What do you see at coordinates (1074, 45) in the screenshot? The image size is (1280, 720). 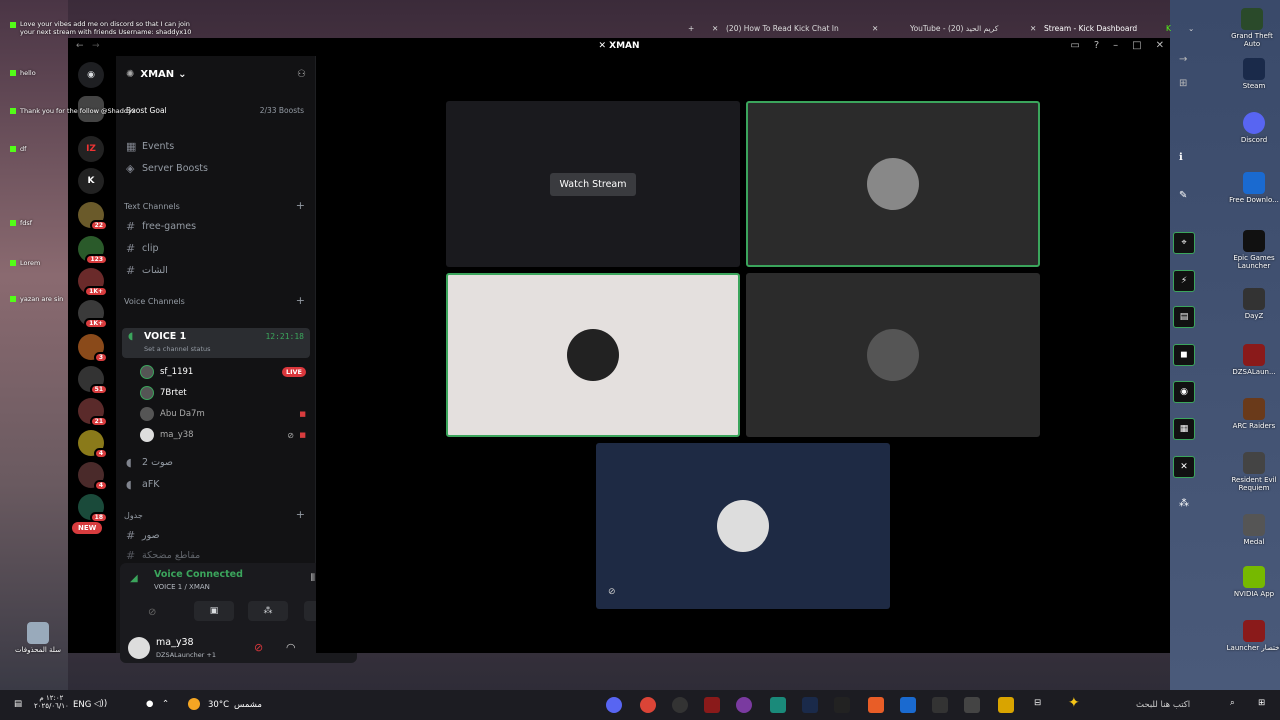 I see `inbox-icon: ▭` at bounding box center [1074, 45].